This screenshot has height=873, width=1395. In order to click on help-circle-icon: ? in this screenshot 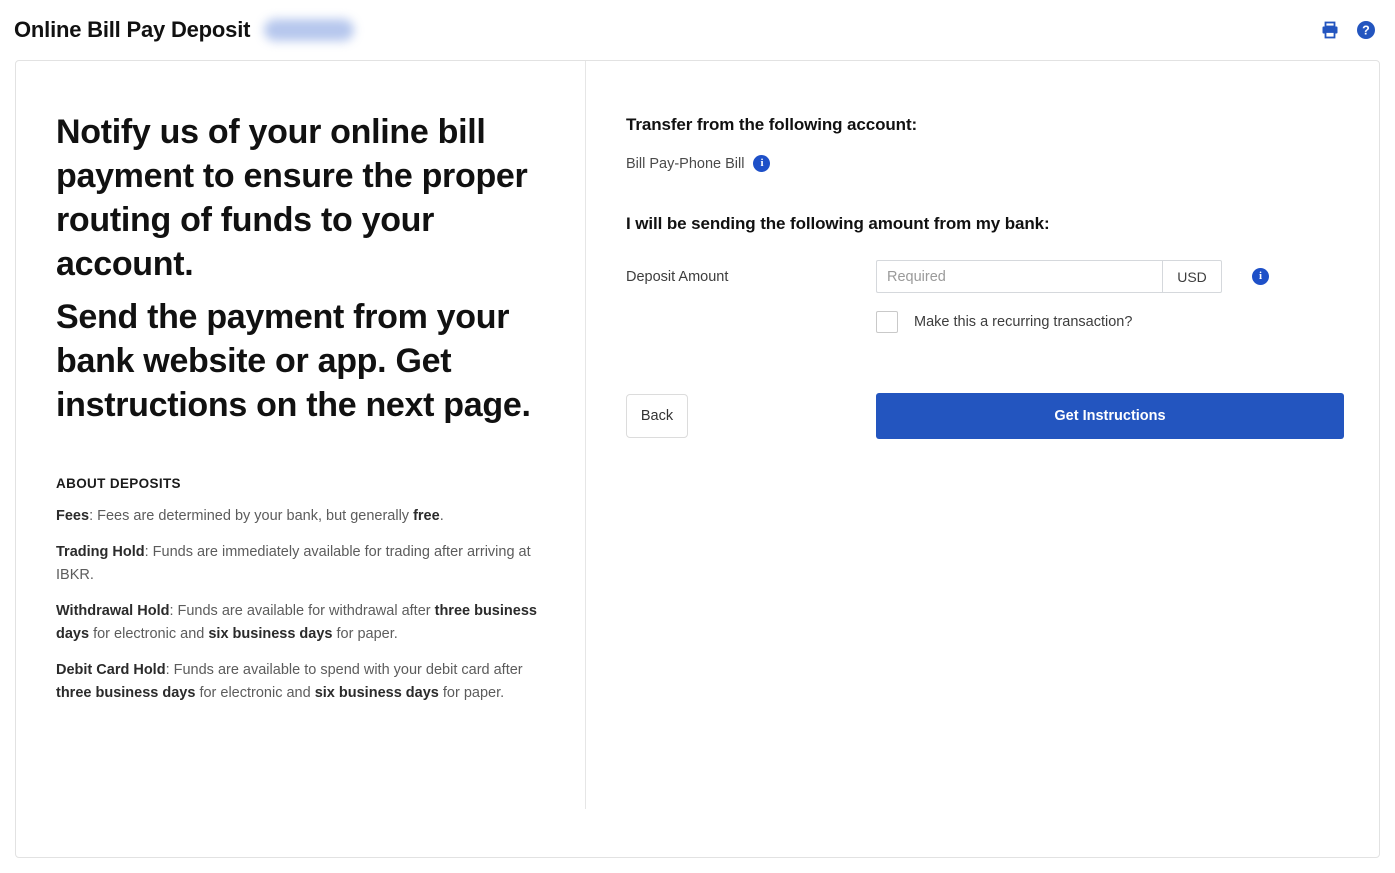, I will do `click(1366, 30)`.